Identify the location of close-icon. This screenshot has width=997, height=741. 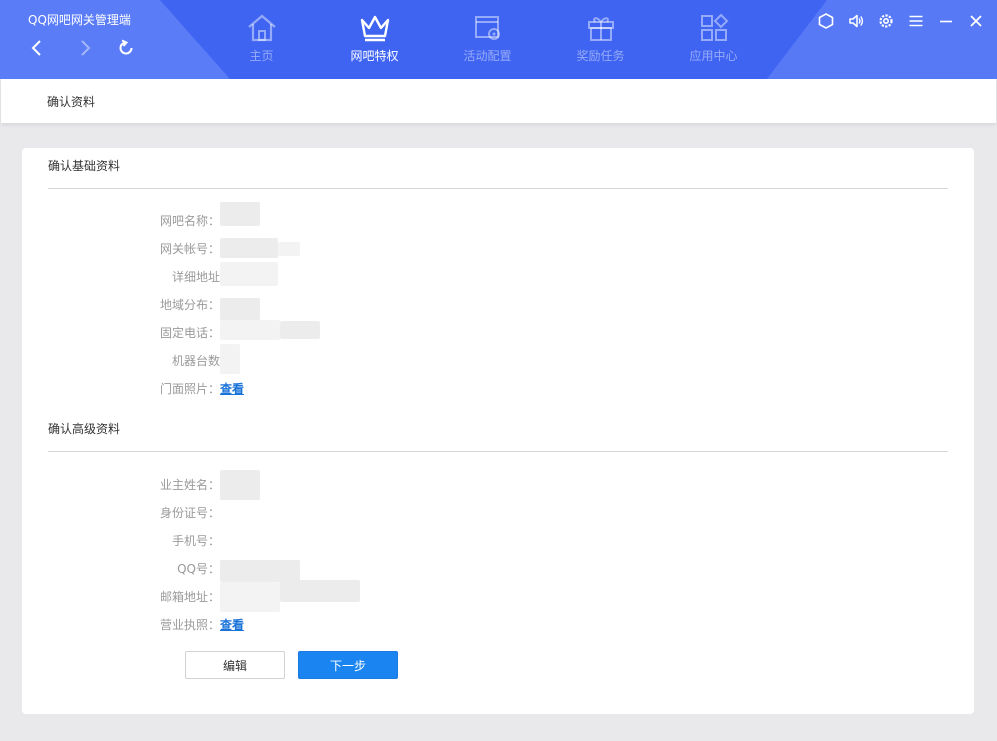
(976, 21).